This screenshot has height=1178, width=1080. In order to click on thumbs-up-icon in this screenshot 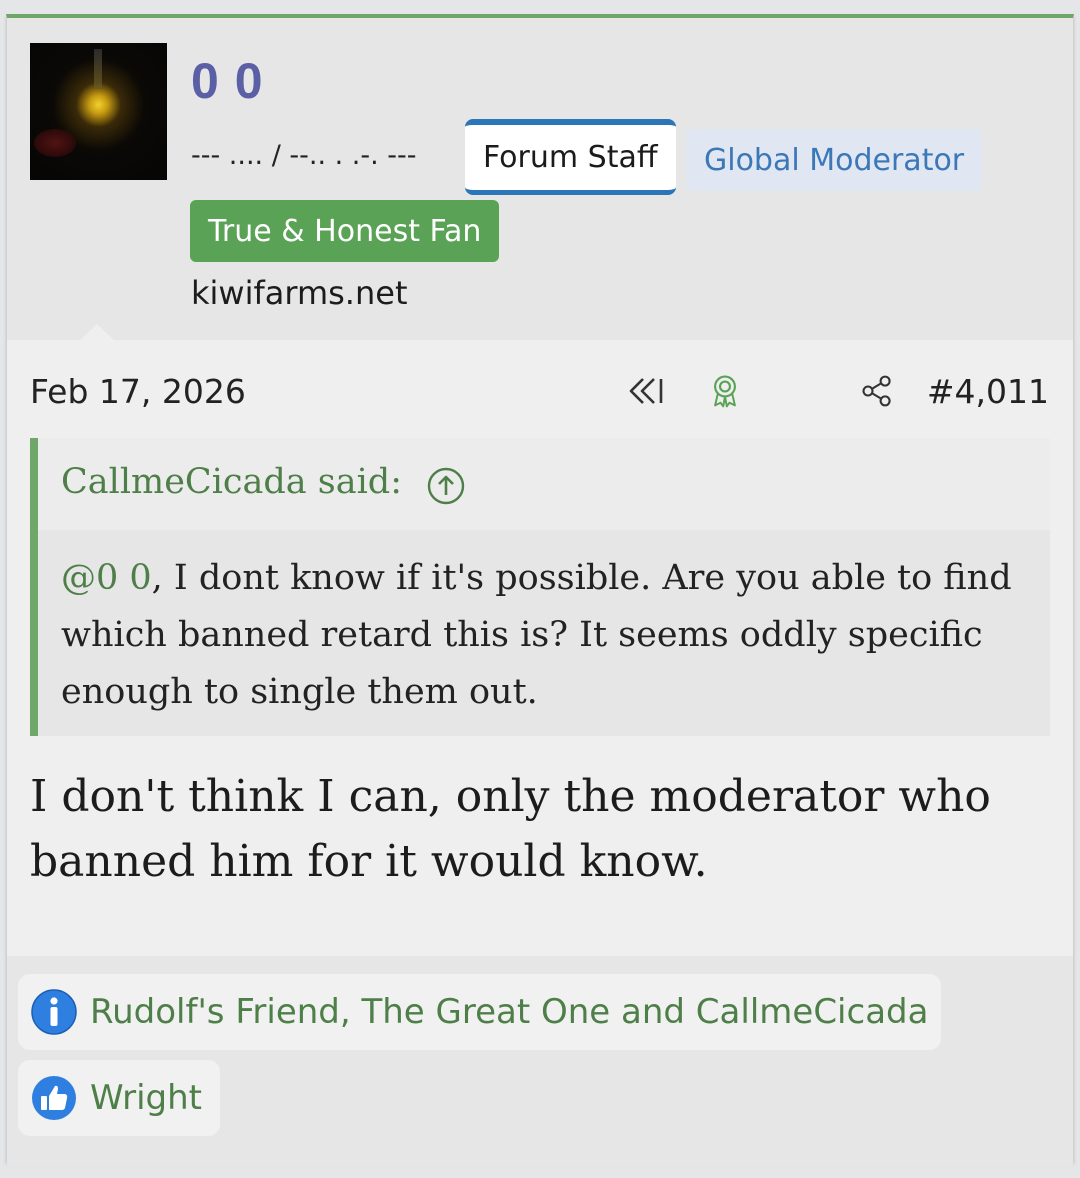, I will do `click(54, 1098)`.